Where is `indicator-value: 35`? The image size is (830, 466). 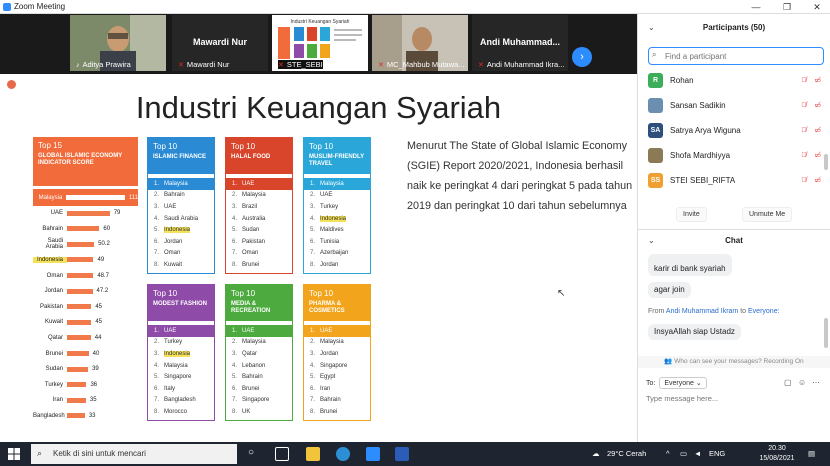 indicator-value: 35 is located at coordinates (93, 400).